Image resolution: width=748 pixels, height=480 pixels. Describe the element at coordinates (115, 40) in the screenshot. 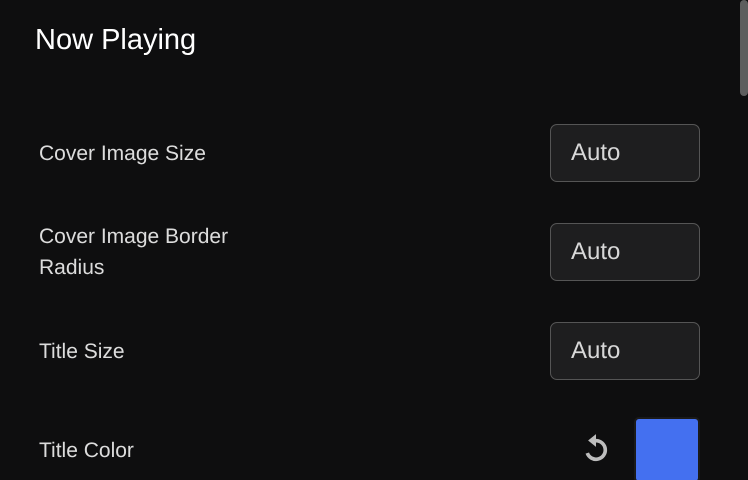

I see `section-title: Now Playing` at that location.